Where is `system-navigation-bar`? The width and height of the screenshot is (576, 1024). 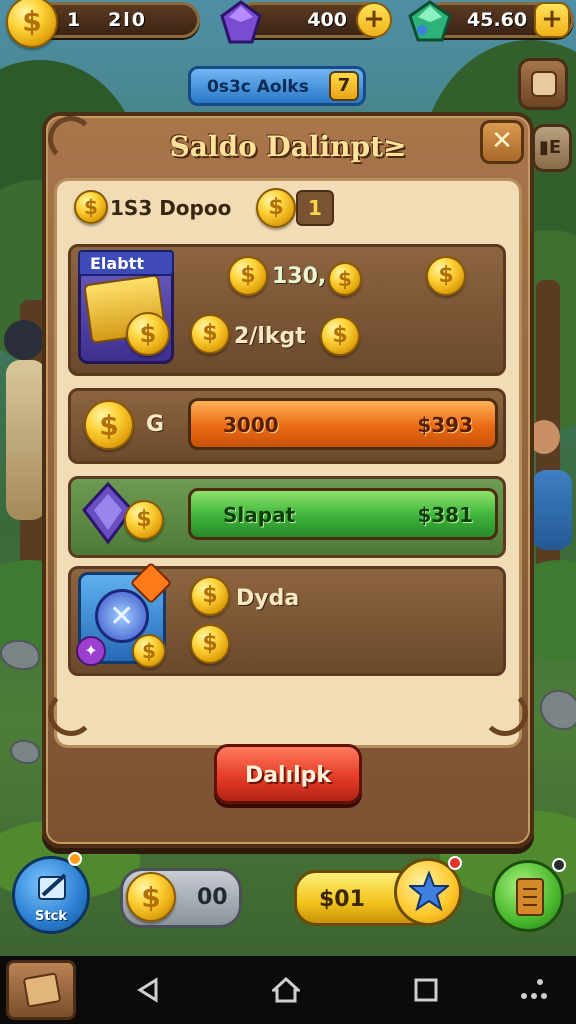
system-navigation-bar is located at coordinates (288, 990).